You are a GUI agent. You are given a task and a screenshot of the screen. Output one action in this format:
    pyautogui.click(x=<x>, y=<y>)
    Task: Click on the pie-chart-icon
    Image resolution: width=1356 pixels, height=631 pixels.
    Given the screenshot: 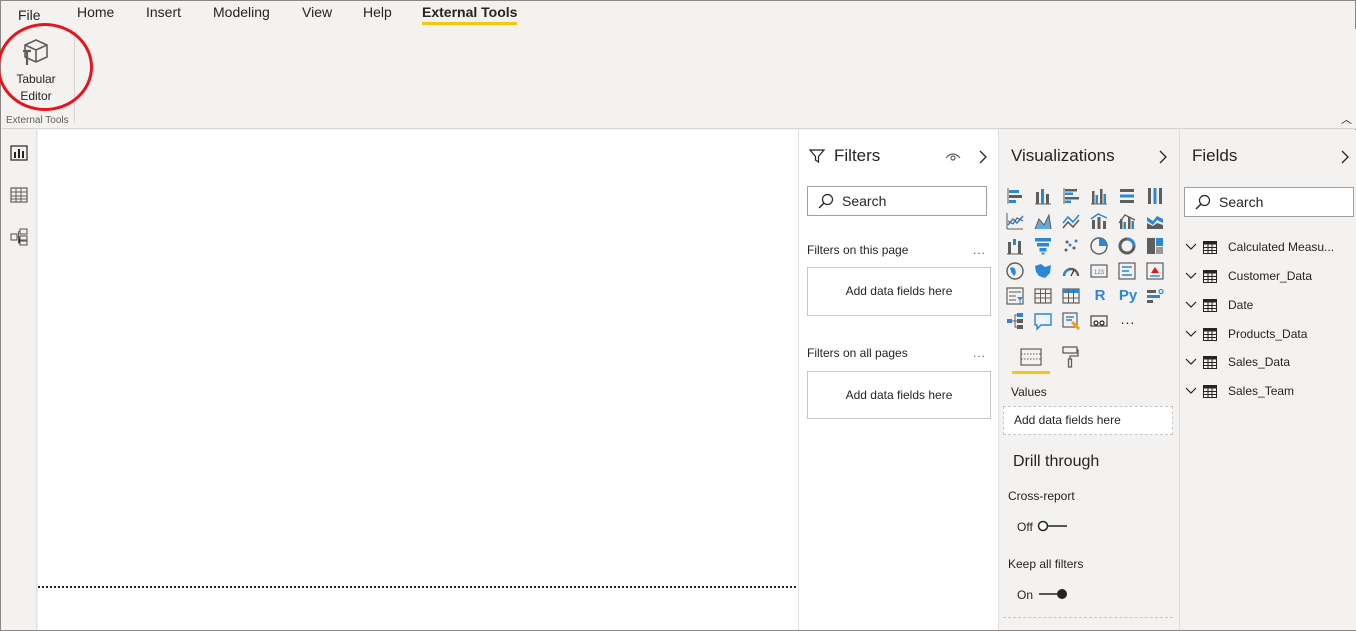 What is the action you would take?
    pyautogui.click(x=1100, y=247)
    